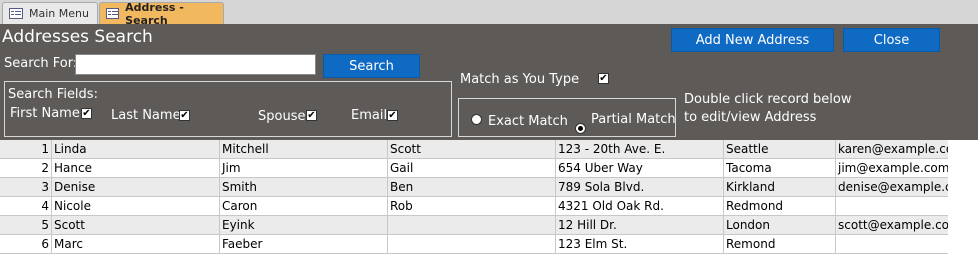 The width and height of the screenshot is (978, 275). I want to click on tab-address-search-label: Address - Search, so click(154, 13).